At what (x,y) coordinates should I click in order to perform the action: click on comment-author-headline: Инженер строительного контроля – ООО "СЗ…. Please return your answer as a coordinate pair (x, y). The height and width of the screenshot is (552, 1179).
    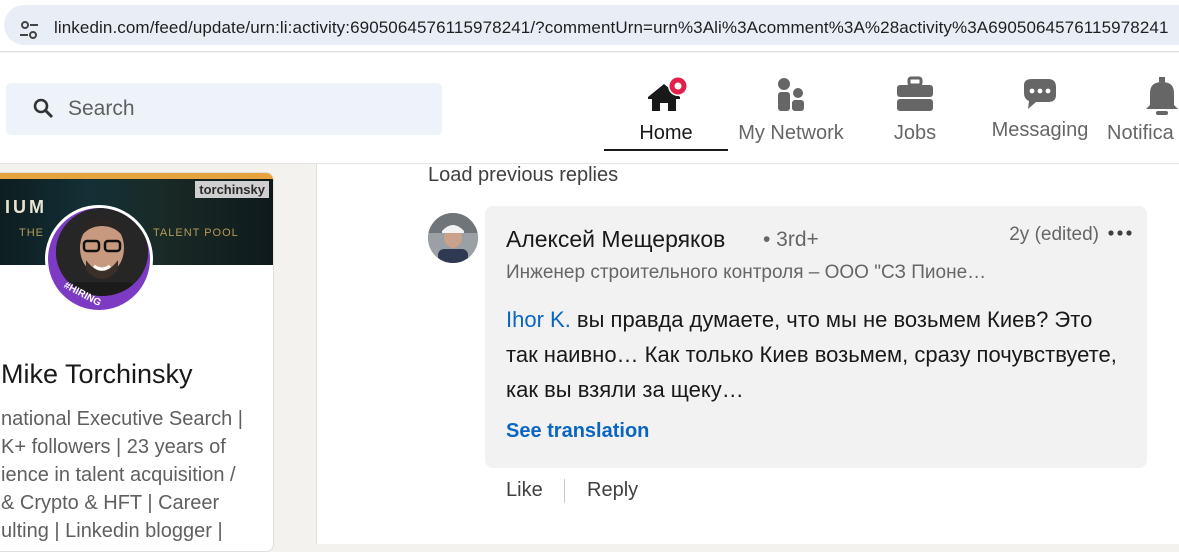
    Looking at the image, I should click on (746, 272).